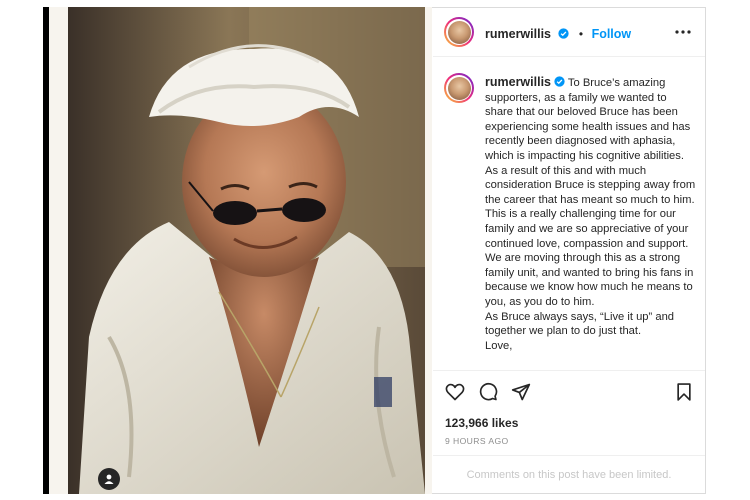 This screenshot has width=750, height=500. What do you see at coordinates (569, 418) in the screenshot?
I see `post-actions: 123,966 likes 9 HOURS AGO` at bounding box center [569, 418].